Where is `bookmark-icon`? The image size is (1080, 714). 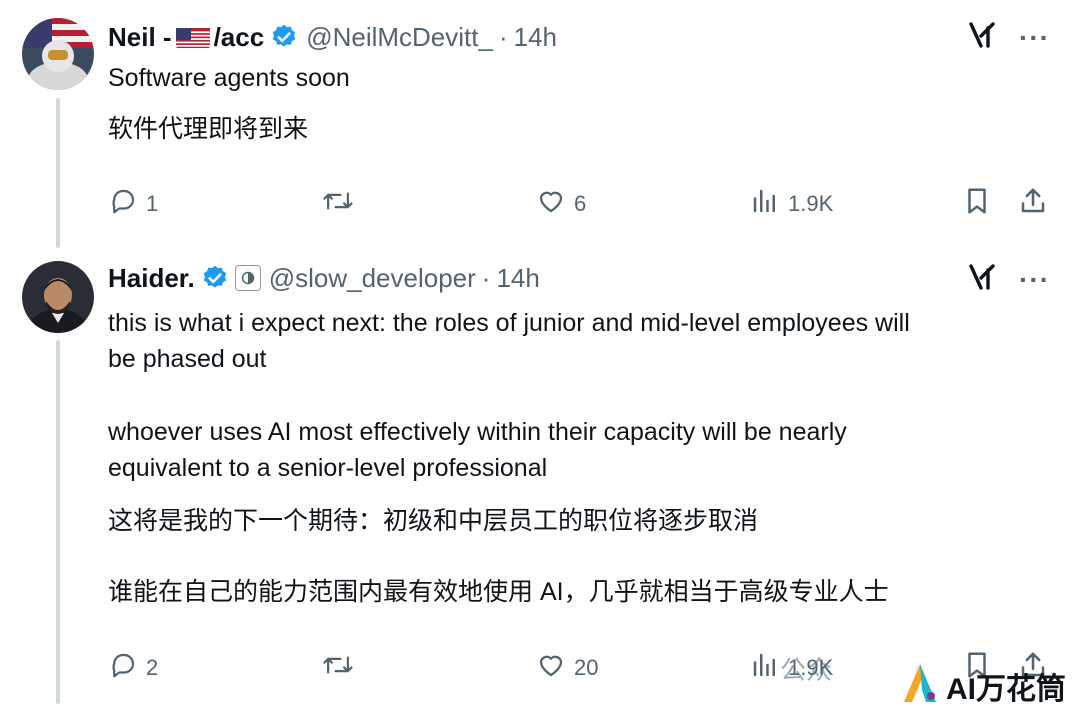
bookmark-icon is located at coordinates (977, 204).